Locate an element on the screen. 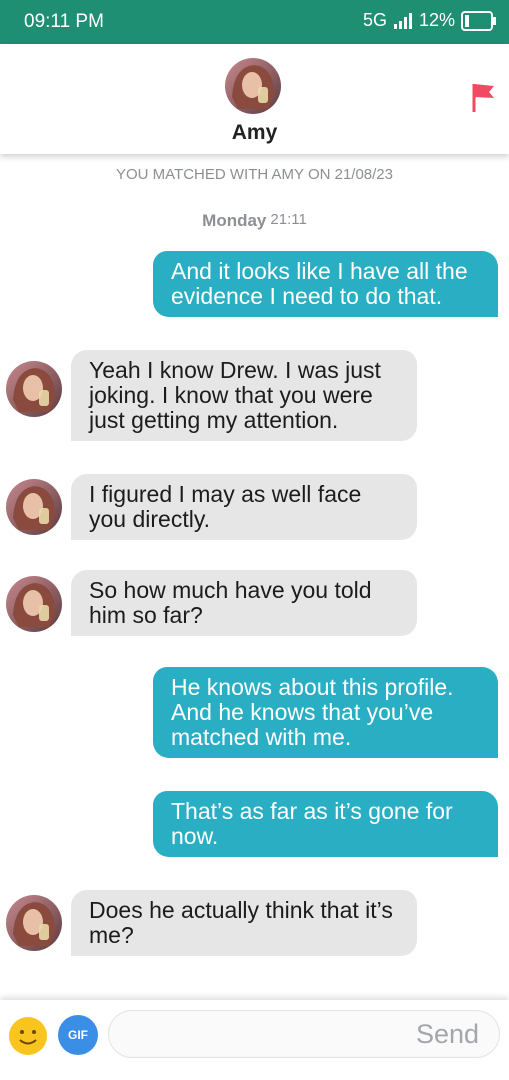 This screenshot has height=1080, width=509. incoming-message: So how much have you told him so far? is located at coordinates (244, 603).